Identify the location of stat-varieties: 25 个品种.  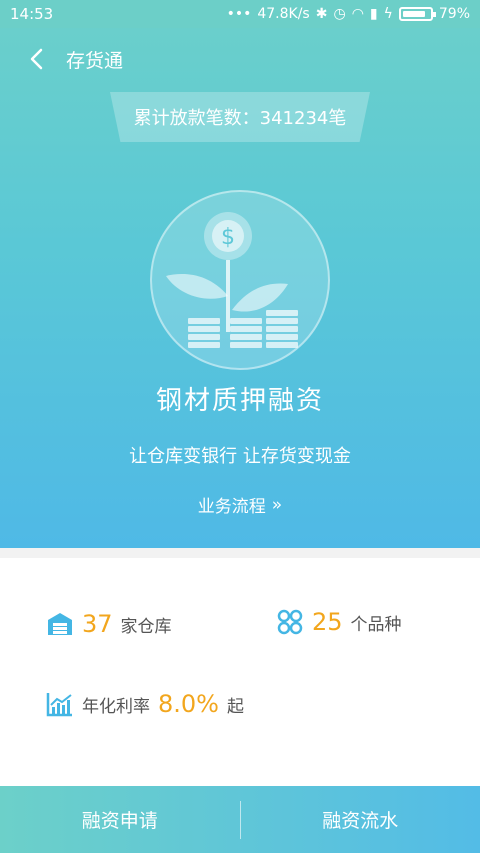
(339, 622).